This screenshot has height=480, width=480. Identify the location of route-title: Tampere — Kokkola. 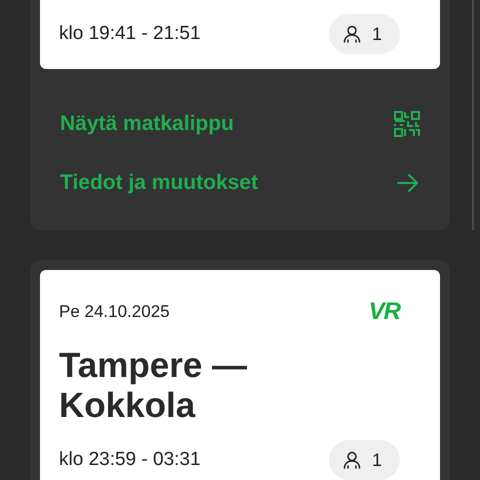
(153, 386).